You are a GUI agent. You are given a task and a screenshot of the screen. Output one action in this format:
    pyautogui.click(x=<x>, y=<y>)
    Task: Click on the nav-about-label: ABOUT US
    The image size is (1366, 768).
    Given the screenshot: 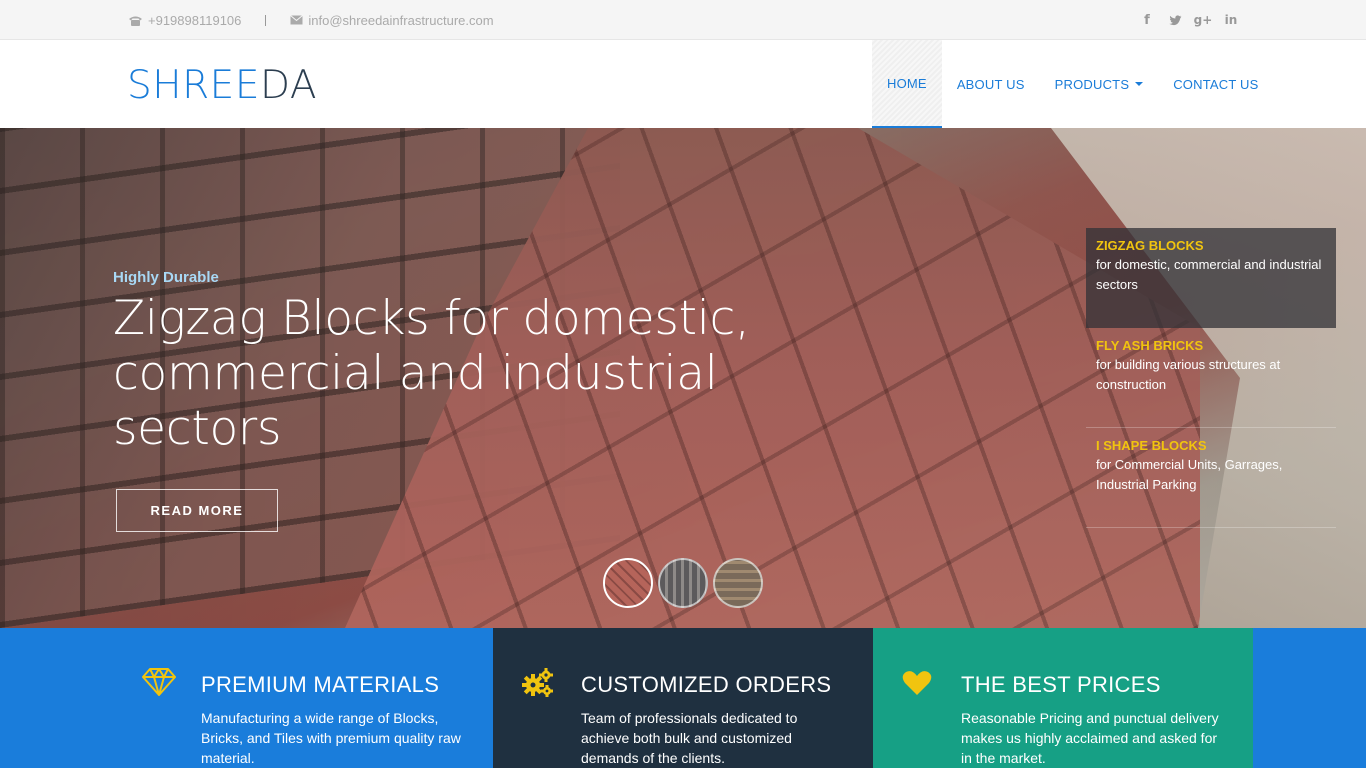 What is the action you would take?
    pyautogui.click(x=990, y=84)
    